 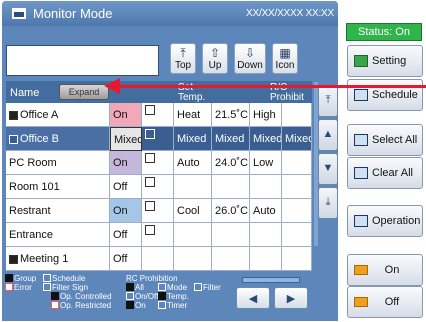 I want to click on top-button: ⤒ Top, so click(x=183, y=58).